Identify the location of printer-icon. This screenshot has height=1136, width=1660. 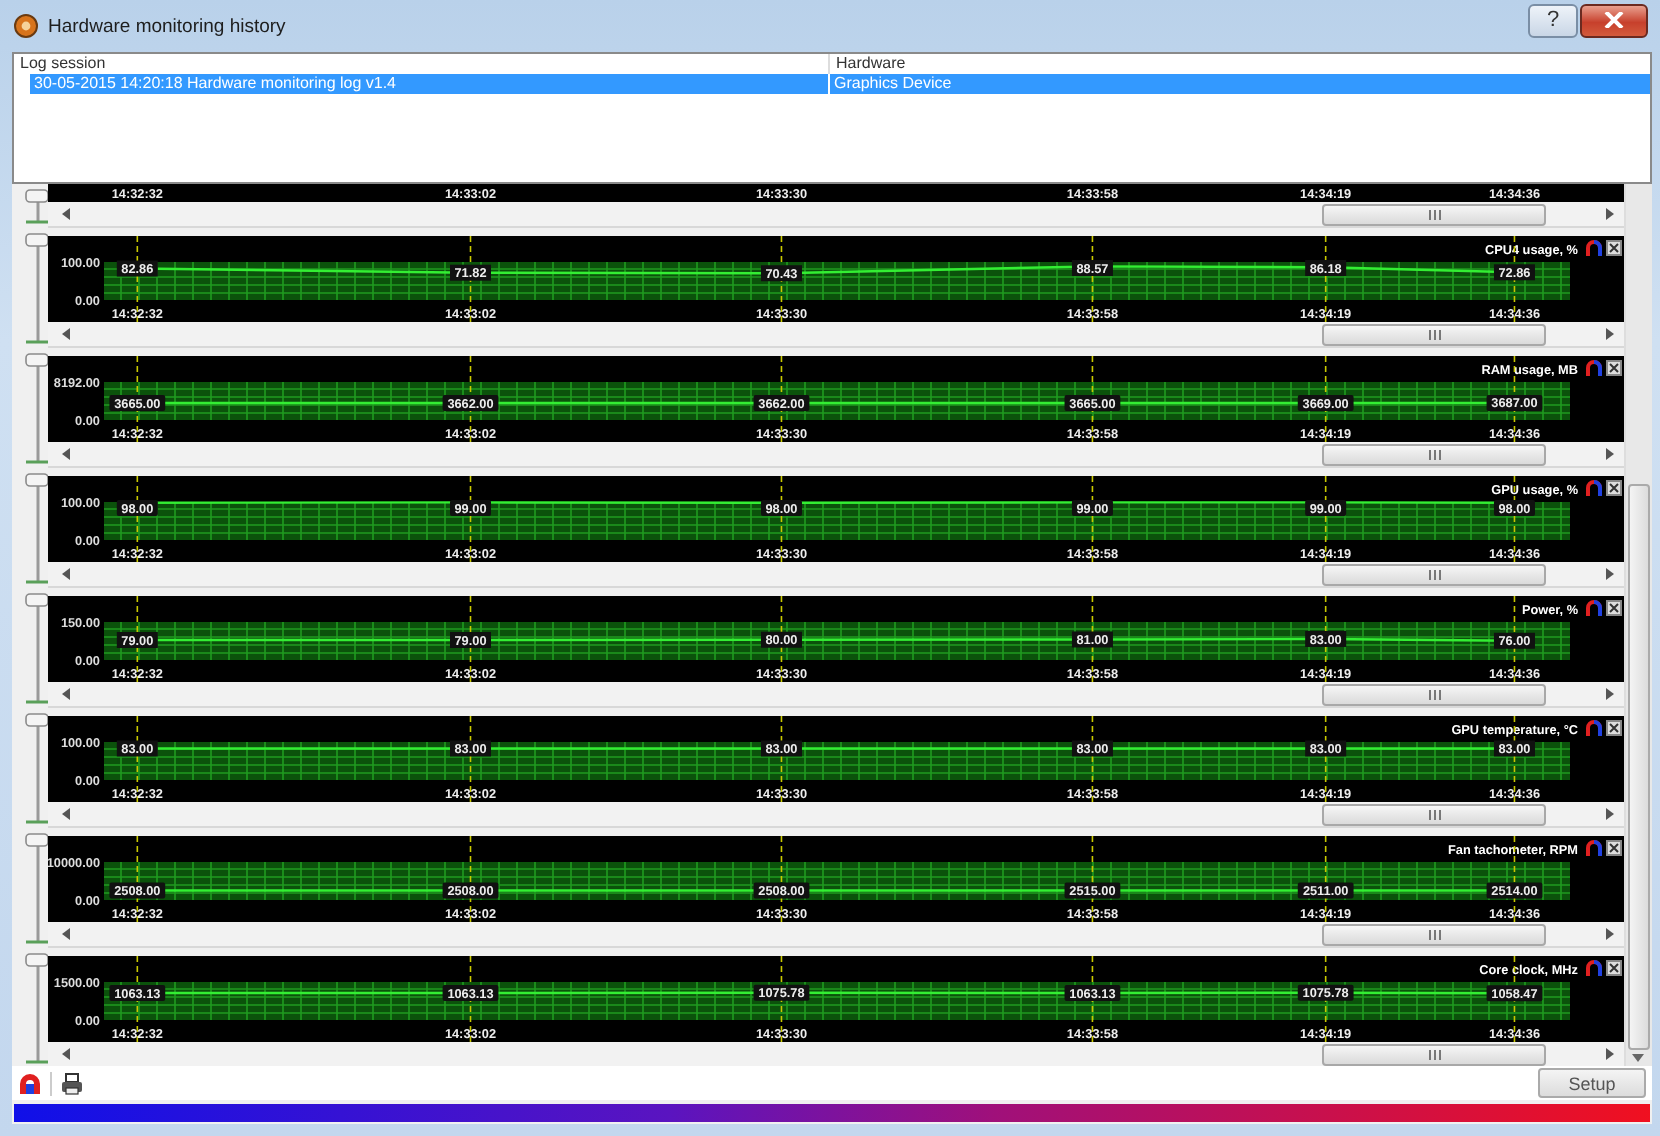
(72, 1083).